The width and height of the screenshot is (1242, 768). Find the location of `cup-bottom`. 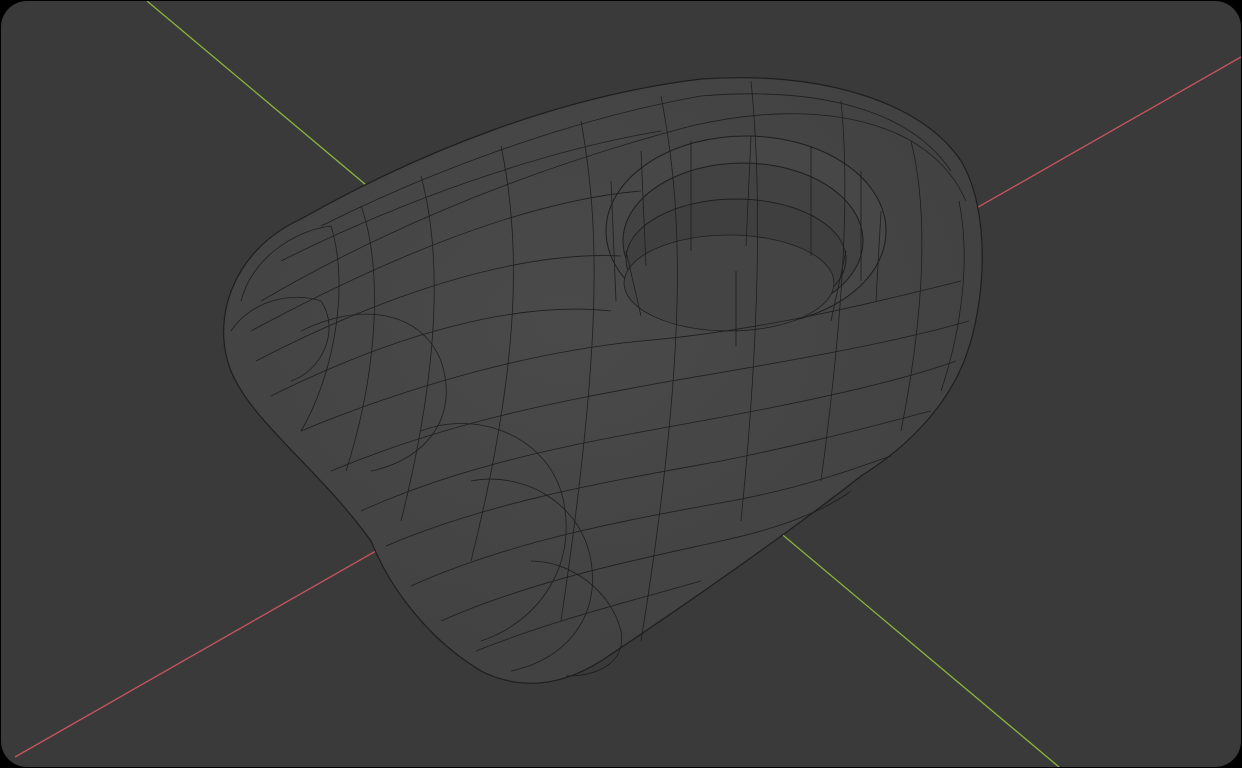

cup-bottom is located at coordinates (729, 283).